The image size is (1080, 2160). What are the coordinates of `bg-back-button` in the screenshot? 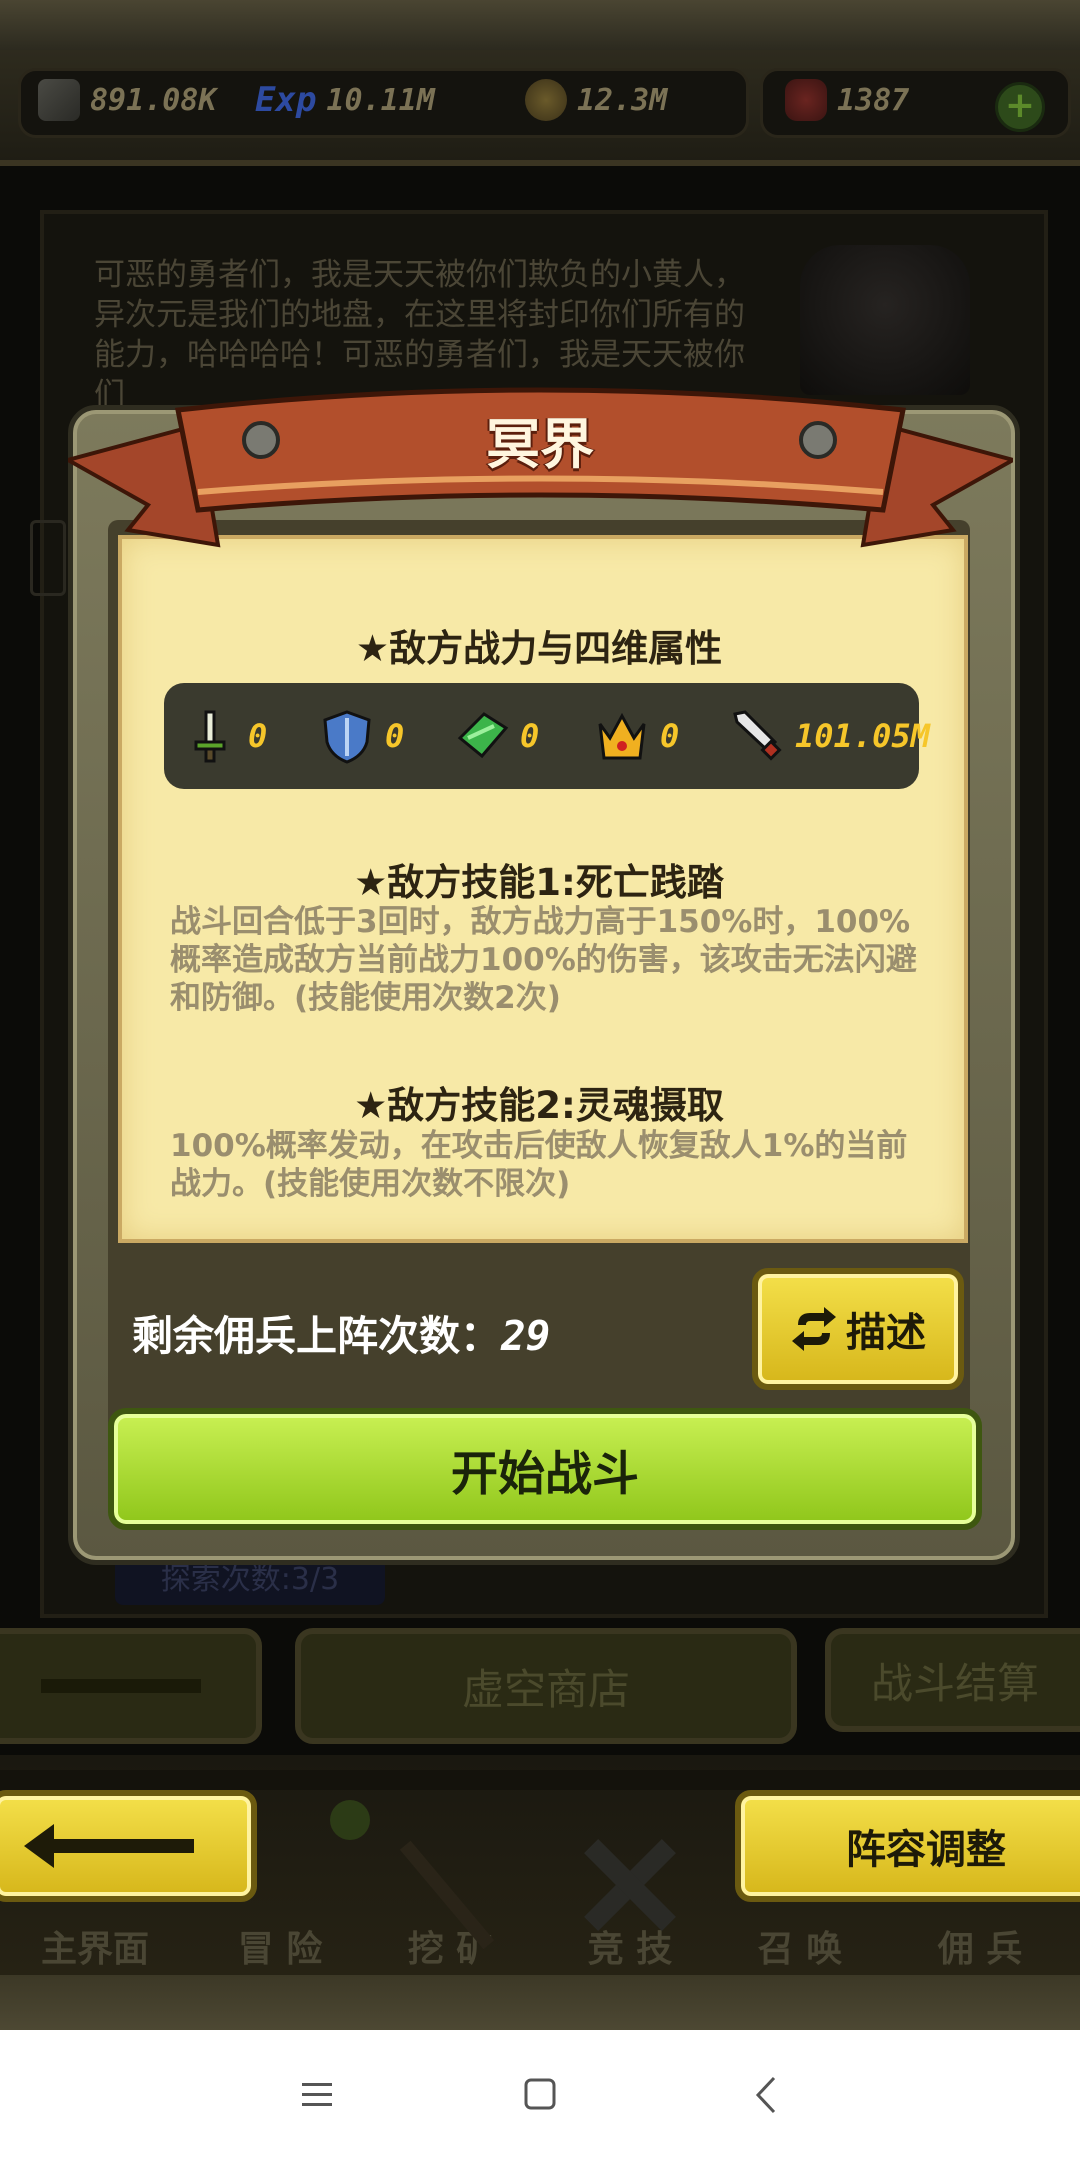 It's located at (131, 1686).